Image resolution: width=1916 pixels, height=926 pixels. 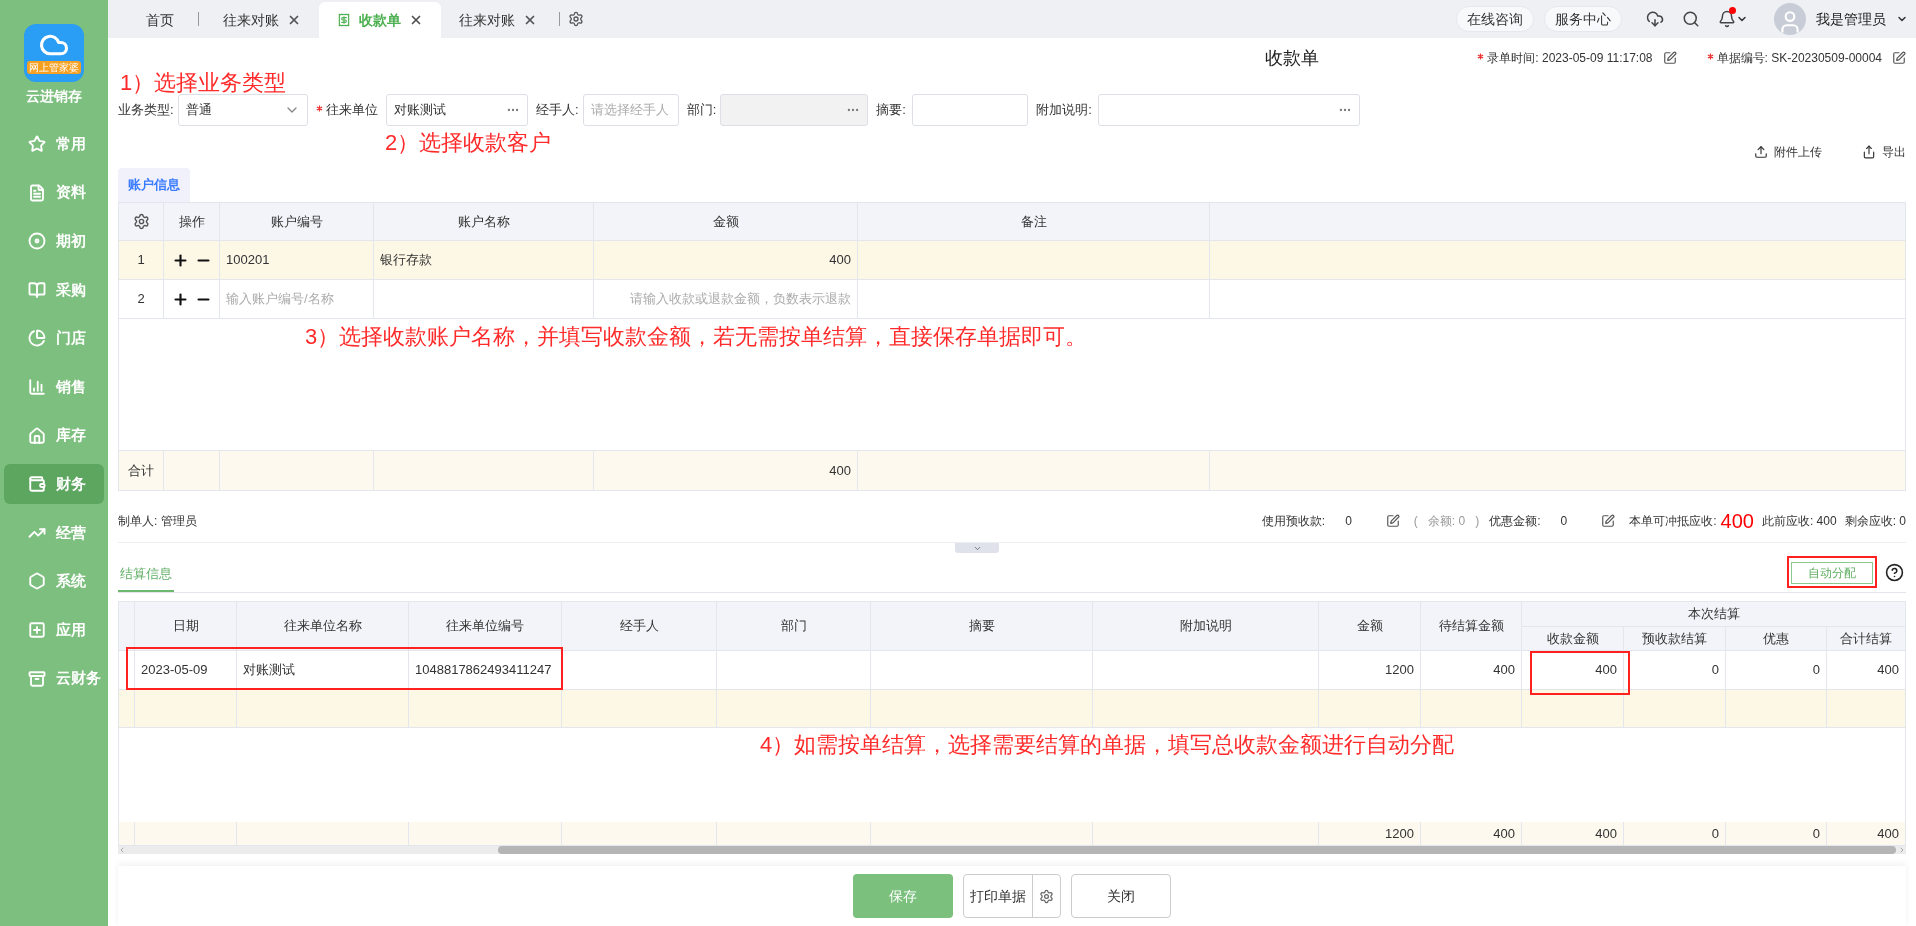 I want to click on document-icon, so click(x=37, y=192).